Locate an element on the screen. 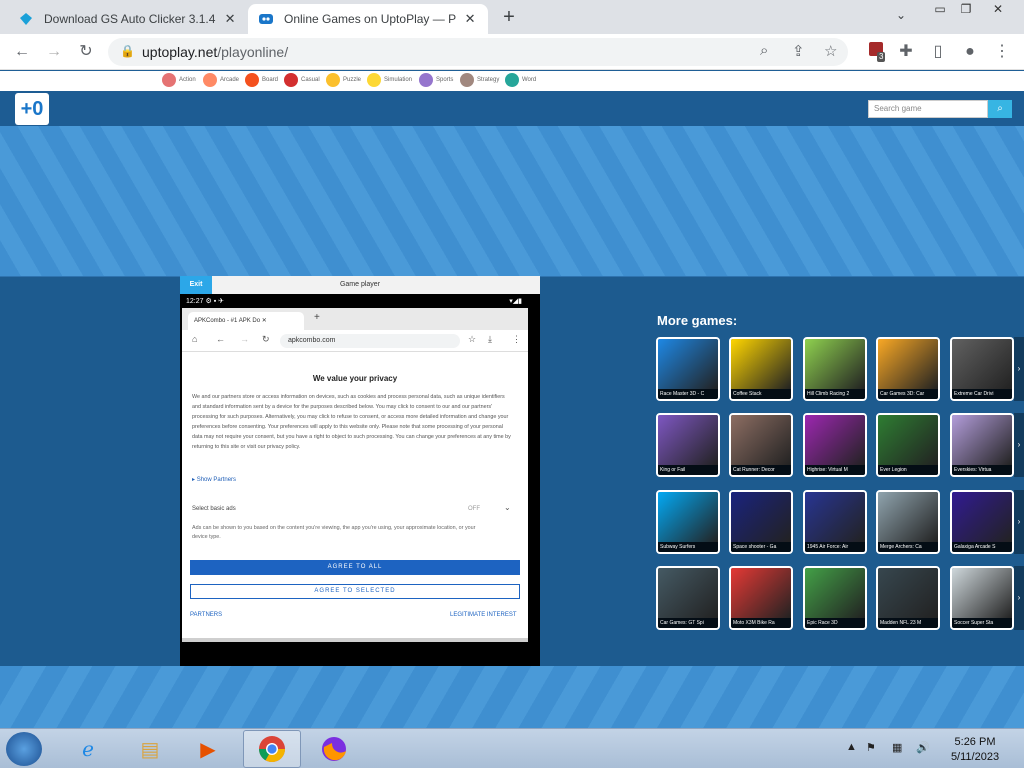 This screenshot has height=768, width=1024. address-bar: 🔒 uptoplay.net/playonline/ ⌕ ⇪ ☆ is located at coordinates (478, 52).